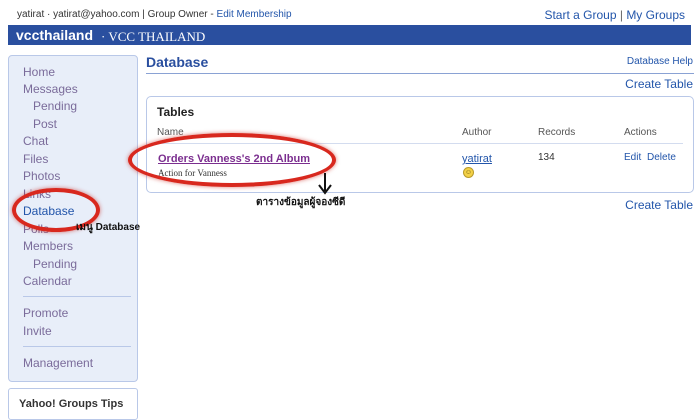  What do you see at coordinates (108, 227) in the screenshot?
I see `menu-annotation-label: เมนู Database` at bounding box center [108, 227].